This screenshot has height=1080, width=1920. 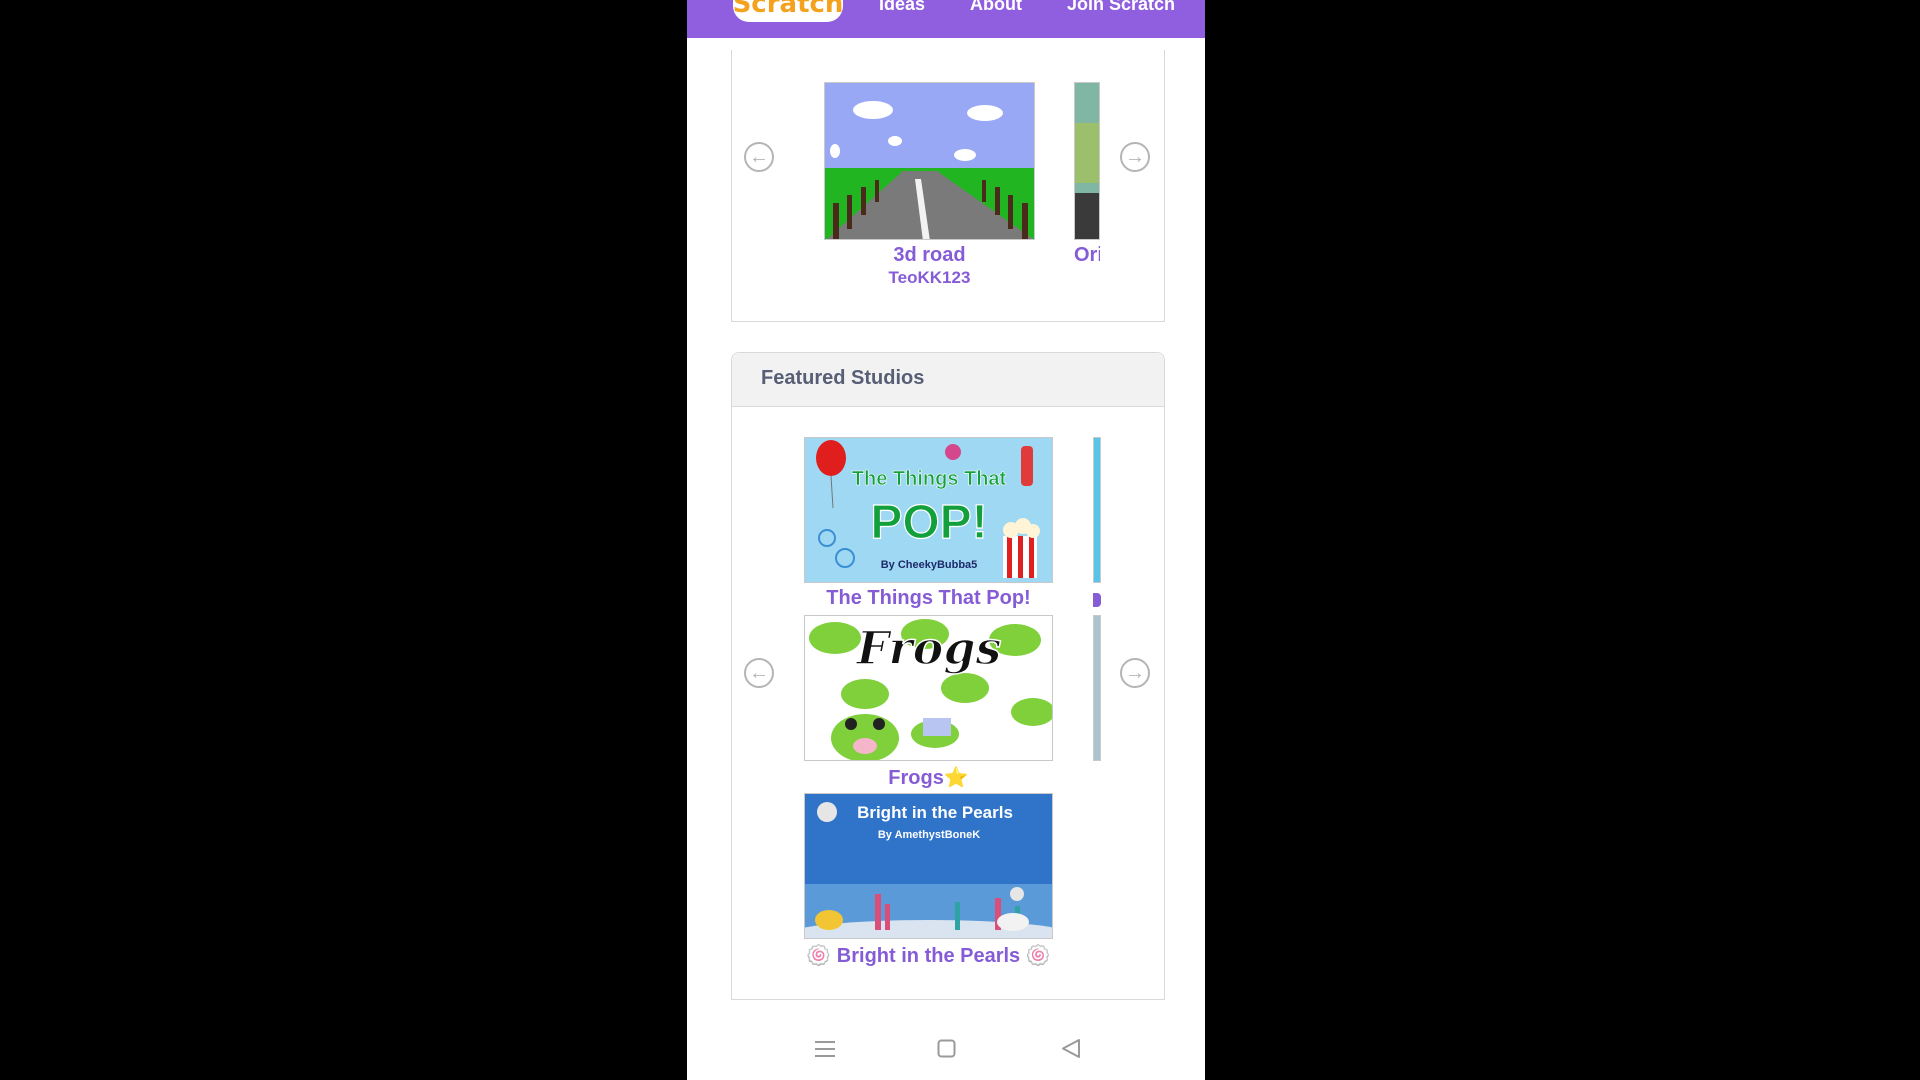 What do you see at coordinates (948, 380) in the screenshot?
I see `featured-studios-header: Featured Studios` at bounding box center [948, 380].